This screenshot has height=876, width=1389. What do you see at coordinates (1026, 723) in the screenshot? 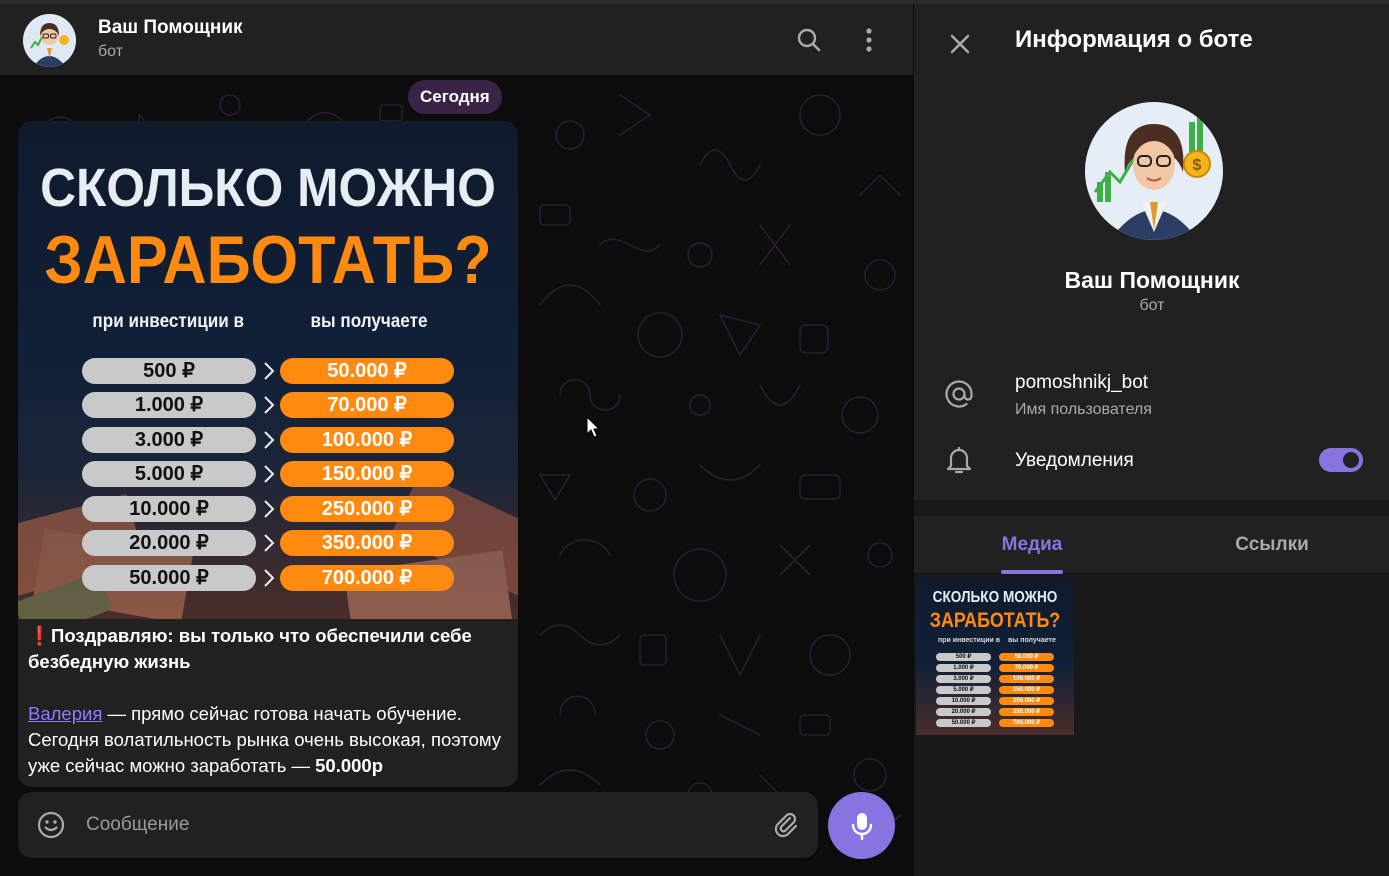
I see `thumb-receive: 700.000 ₽` at bounding box center [1026, 723].